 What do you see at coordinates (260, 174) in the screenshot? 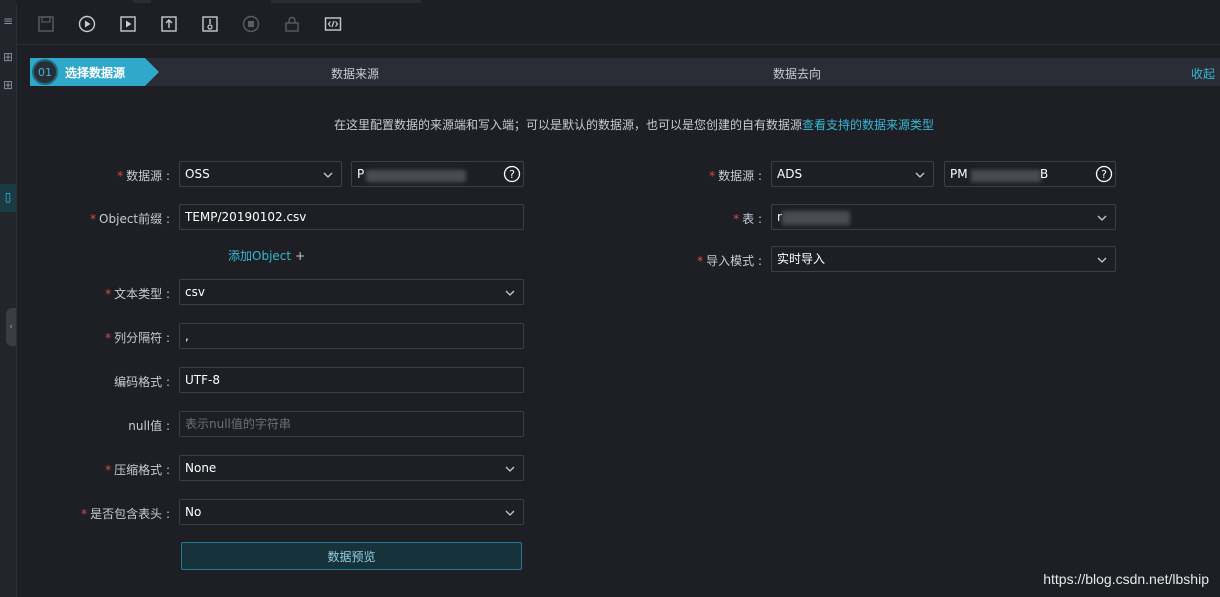
I see `source-datasource-type-select: OSS` at bounding box center [260, 174].